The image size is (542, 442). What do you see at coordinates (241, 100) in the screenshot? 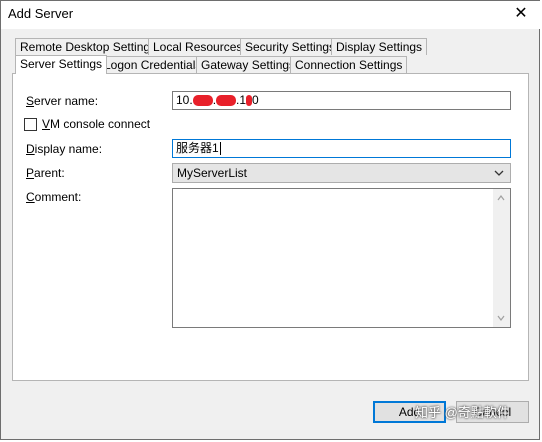
I see `server-name-part: .1` at bounding box center [241, 100].